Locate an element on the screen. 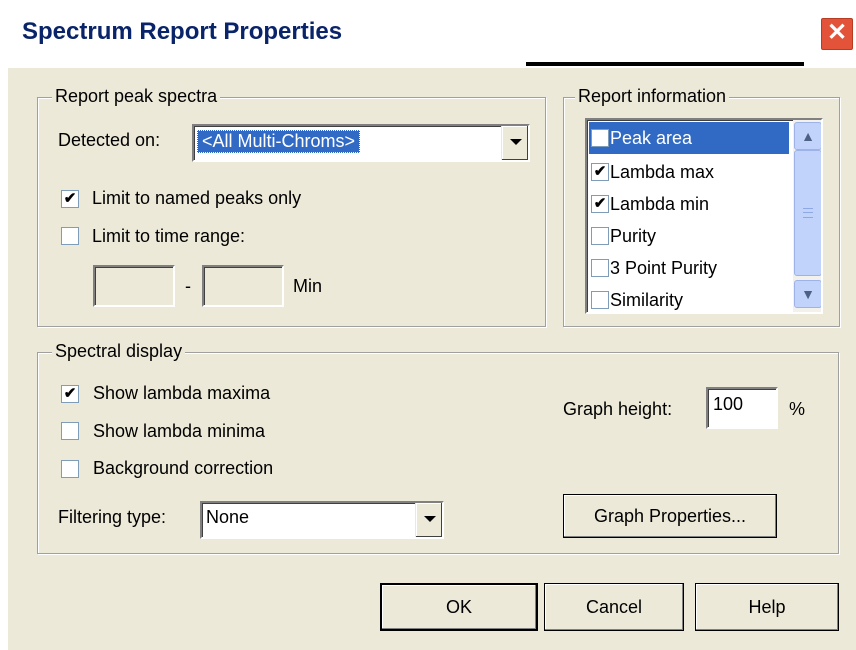 This screenshot has height=650, width=856. graph-height-field: 100 is located at coordinates (742, 408).